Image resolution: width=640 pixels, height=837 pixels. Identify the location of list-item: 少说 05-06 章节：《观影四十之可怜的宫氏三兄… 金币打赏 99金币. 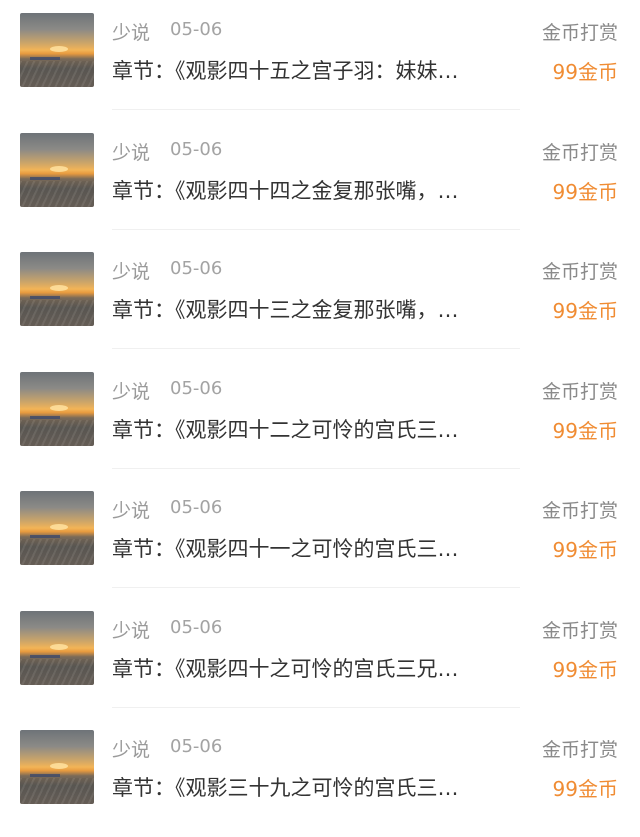
(320, 658).